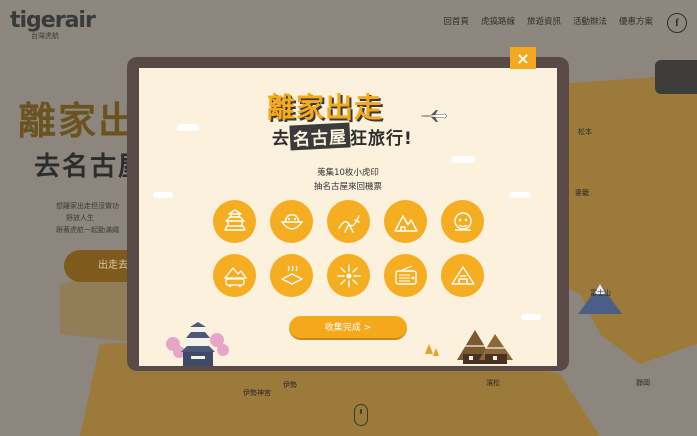  I want to click on logo-subtitle: 台灣虎航, so click(45, 36).